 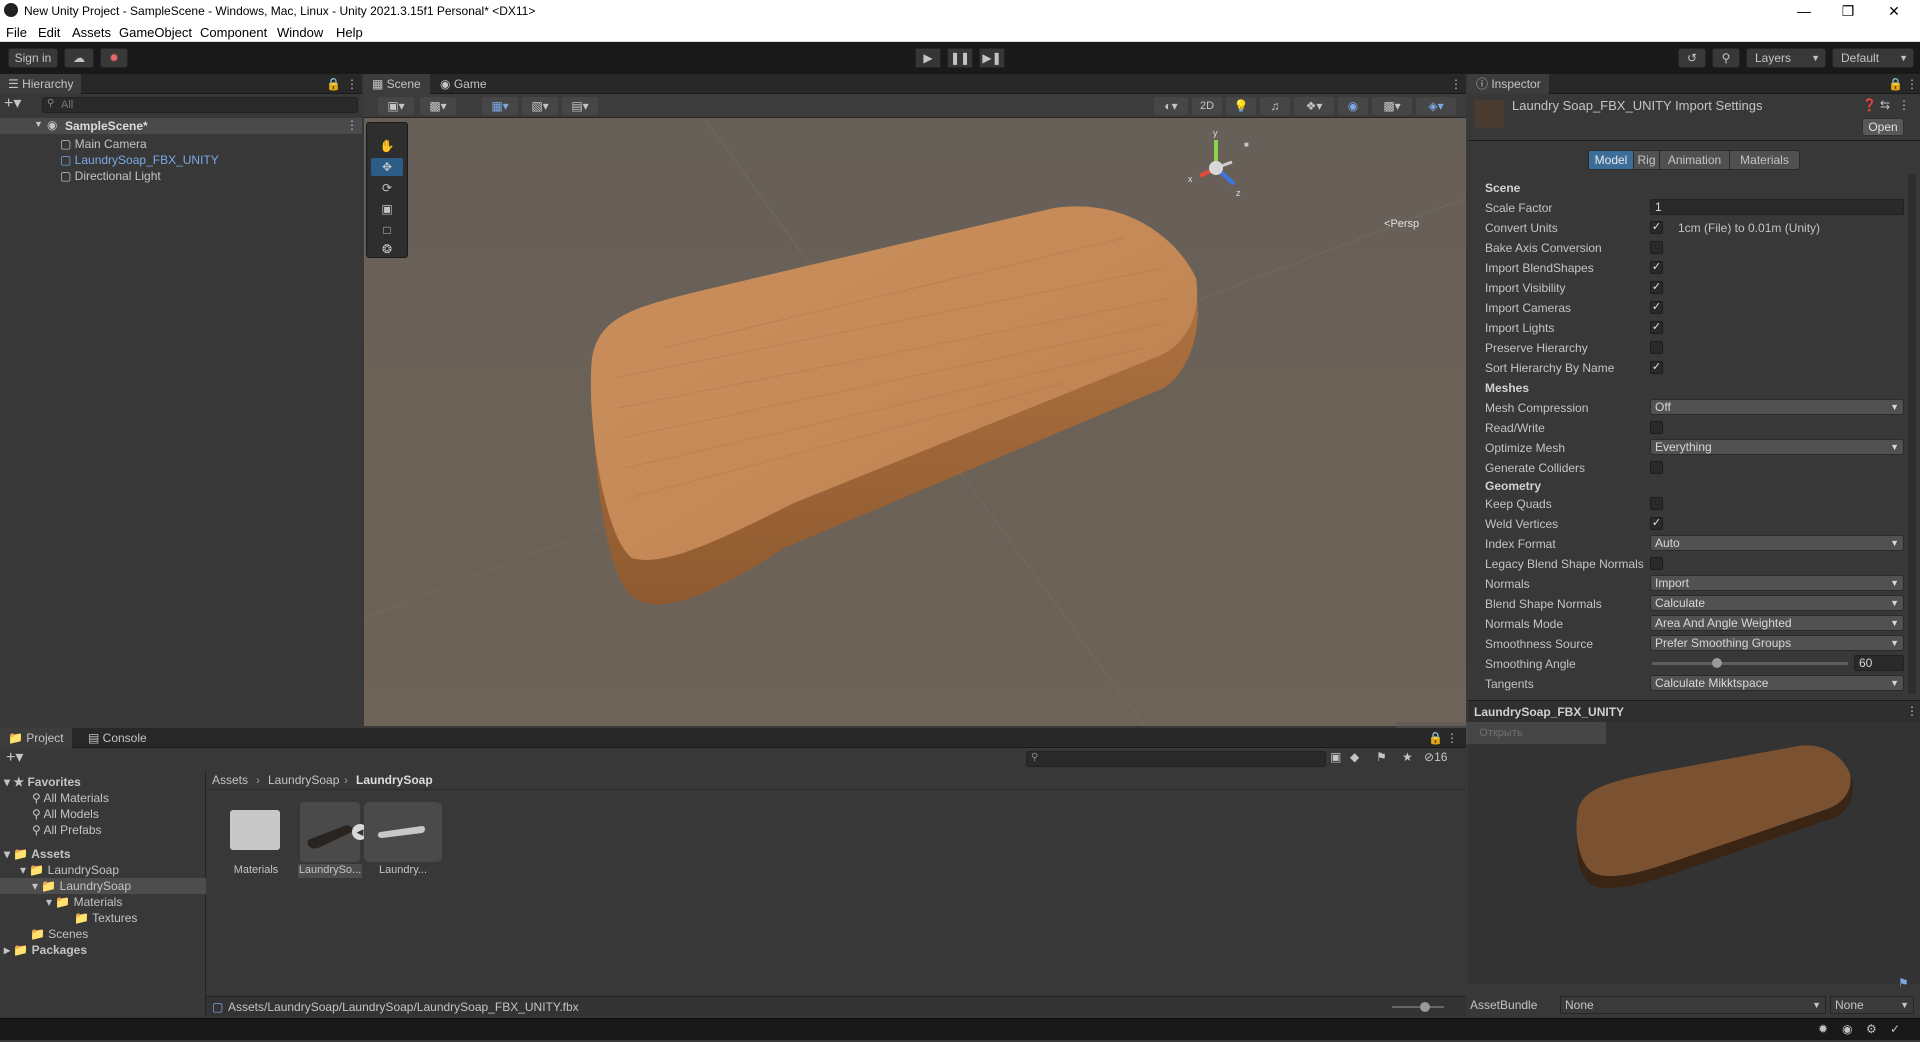 I want to click on menu-assets: Assets, so click(x=91, y=32).